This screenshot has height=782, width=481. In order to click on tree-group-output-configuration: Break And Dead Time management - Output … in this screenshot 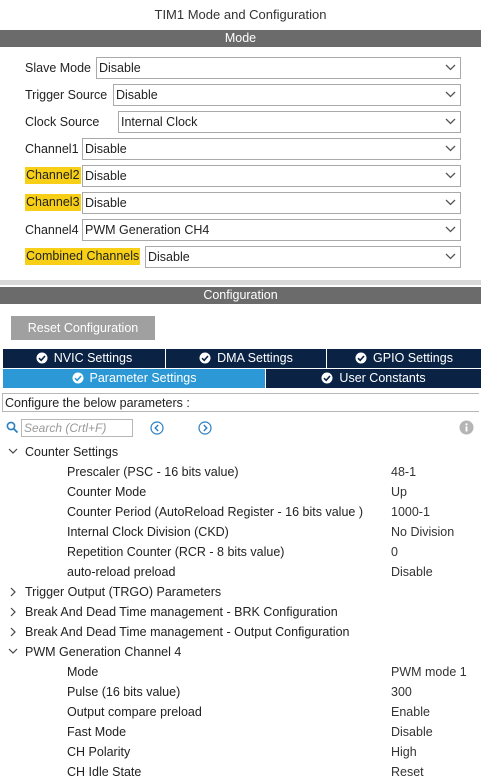, I will do `click(187, 632)`.